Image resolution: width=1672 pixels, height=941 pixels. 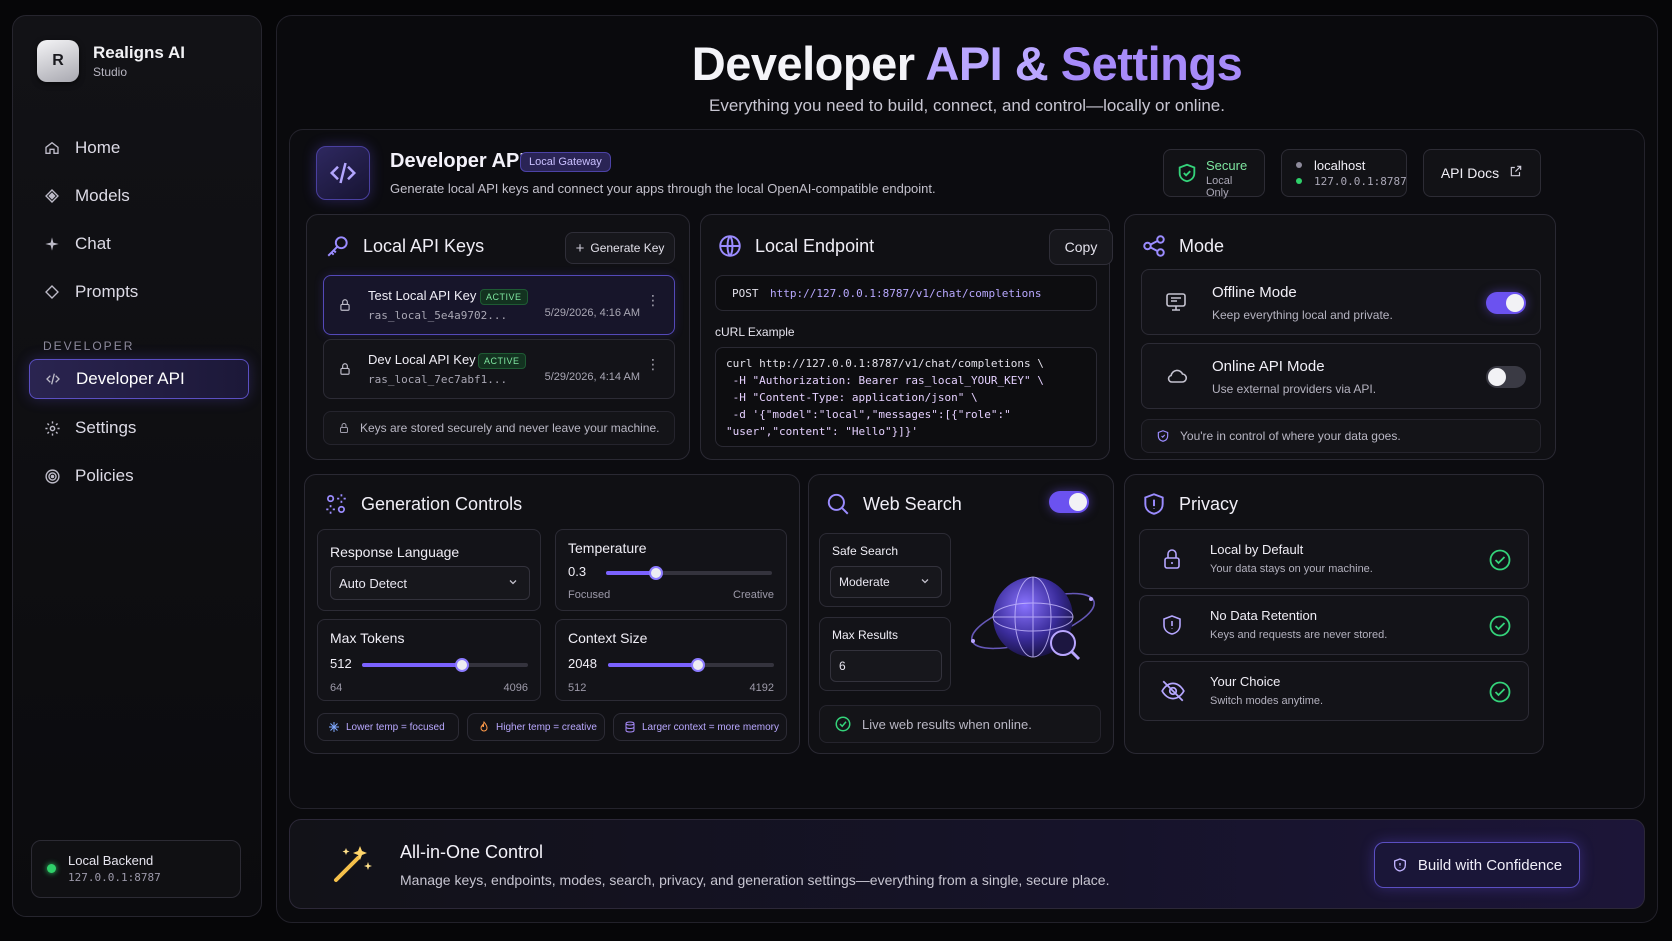 What do you see at coordinates (1506, 303) in the screenshot?
I see `offline-mode-toggle` at bounding box center [1506, 303].